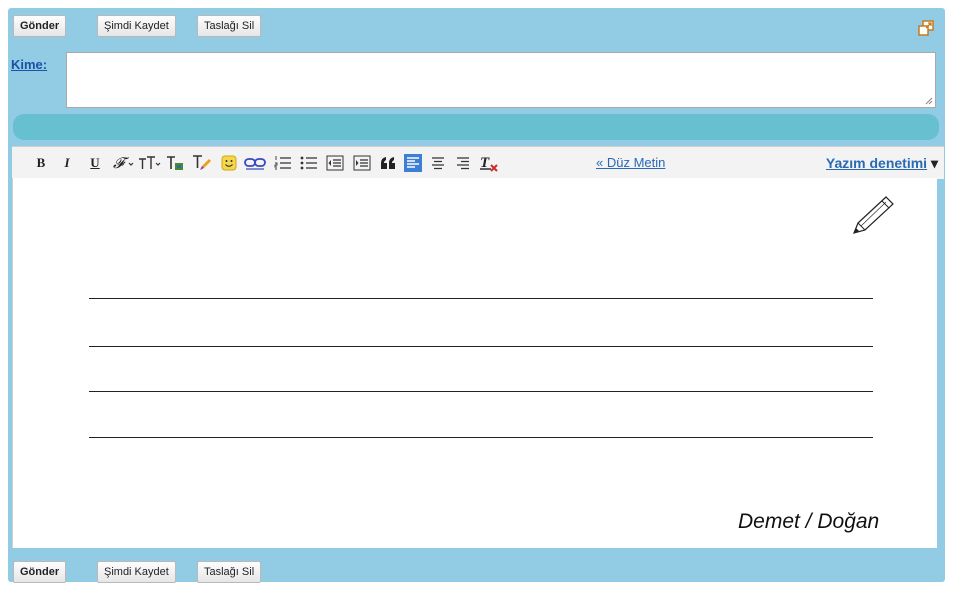 This screenshot has width=953, height=590. Describe the element at coordinates (136, 26) in the screenshot. I see `save-now-button: Şimdi Kaydet` at that location.